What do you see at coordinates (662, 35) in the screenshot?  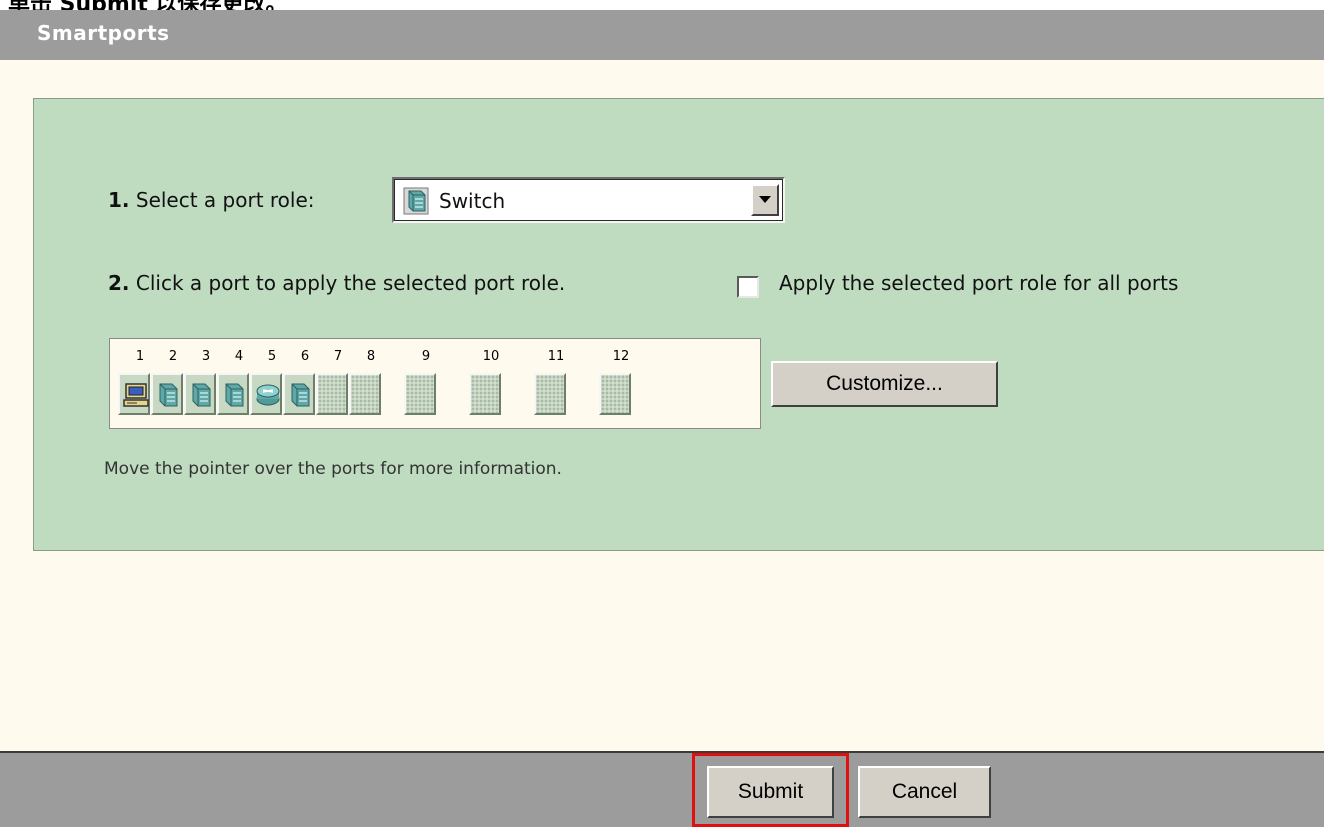 I see `title-bar: Smartports` at bounding box center [662, 35].